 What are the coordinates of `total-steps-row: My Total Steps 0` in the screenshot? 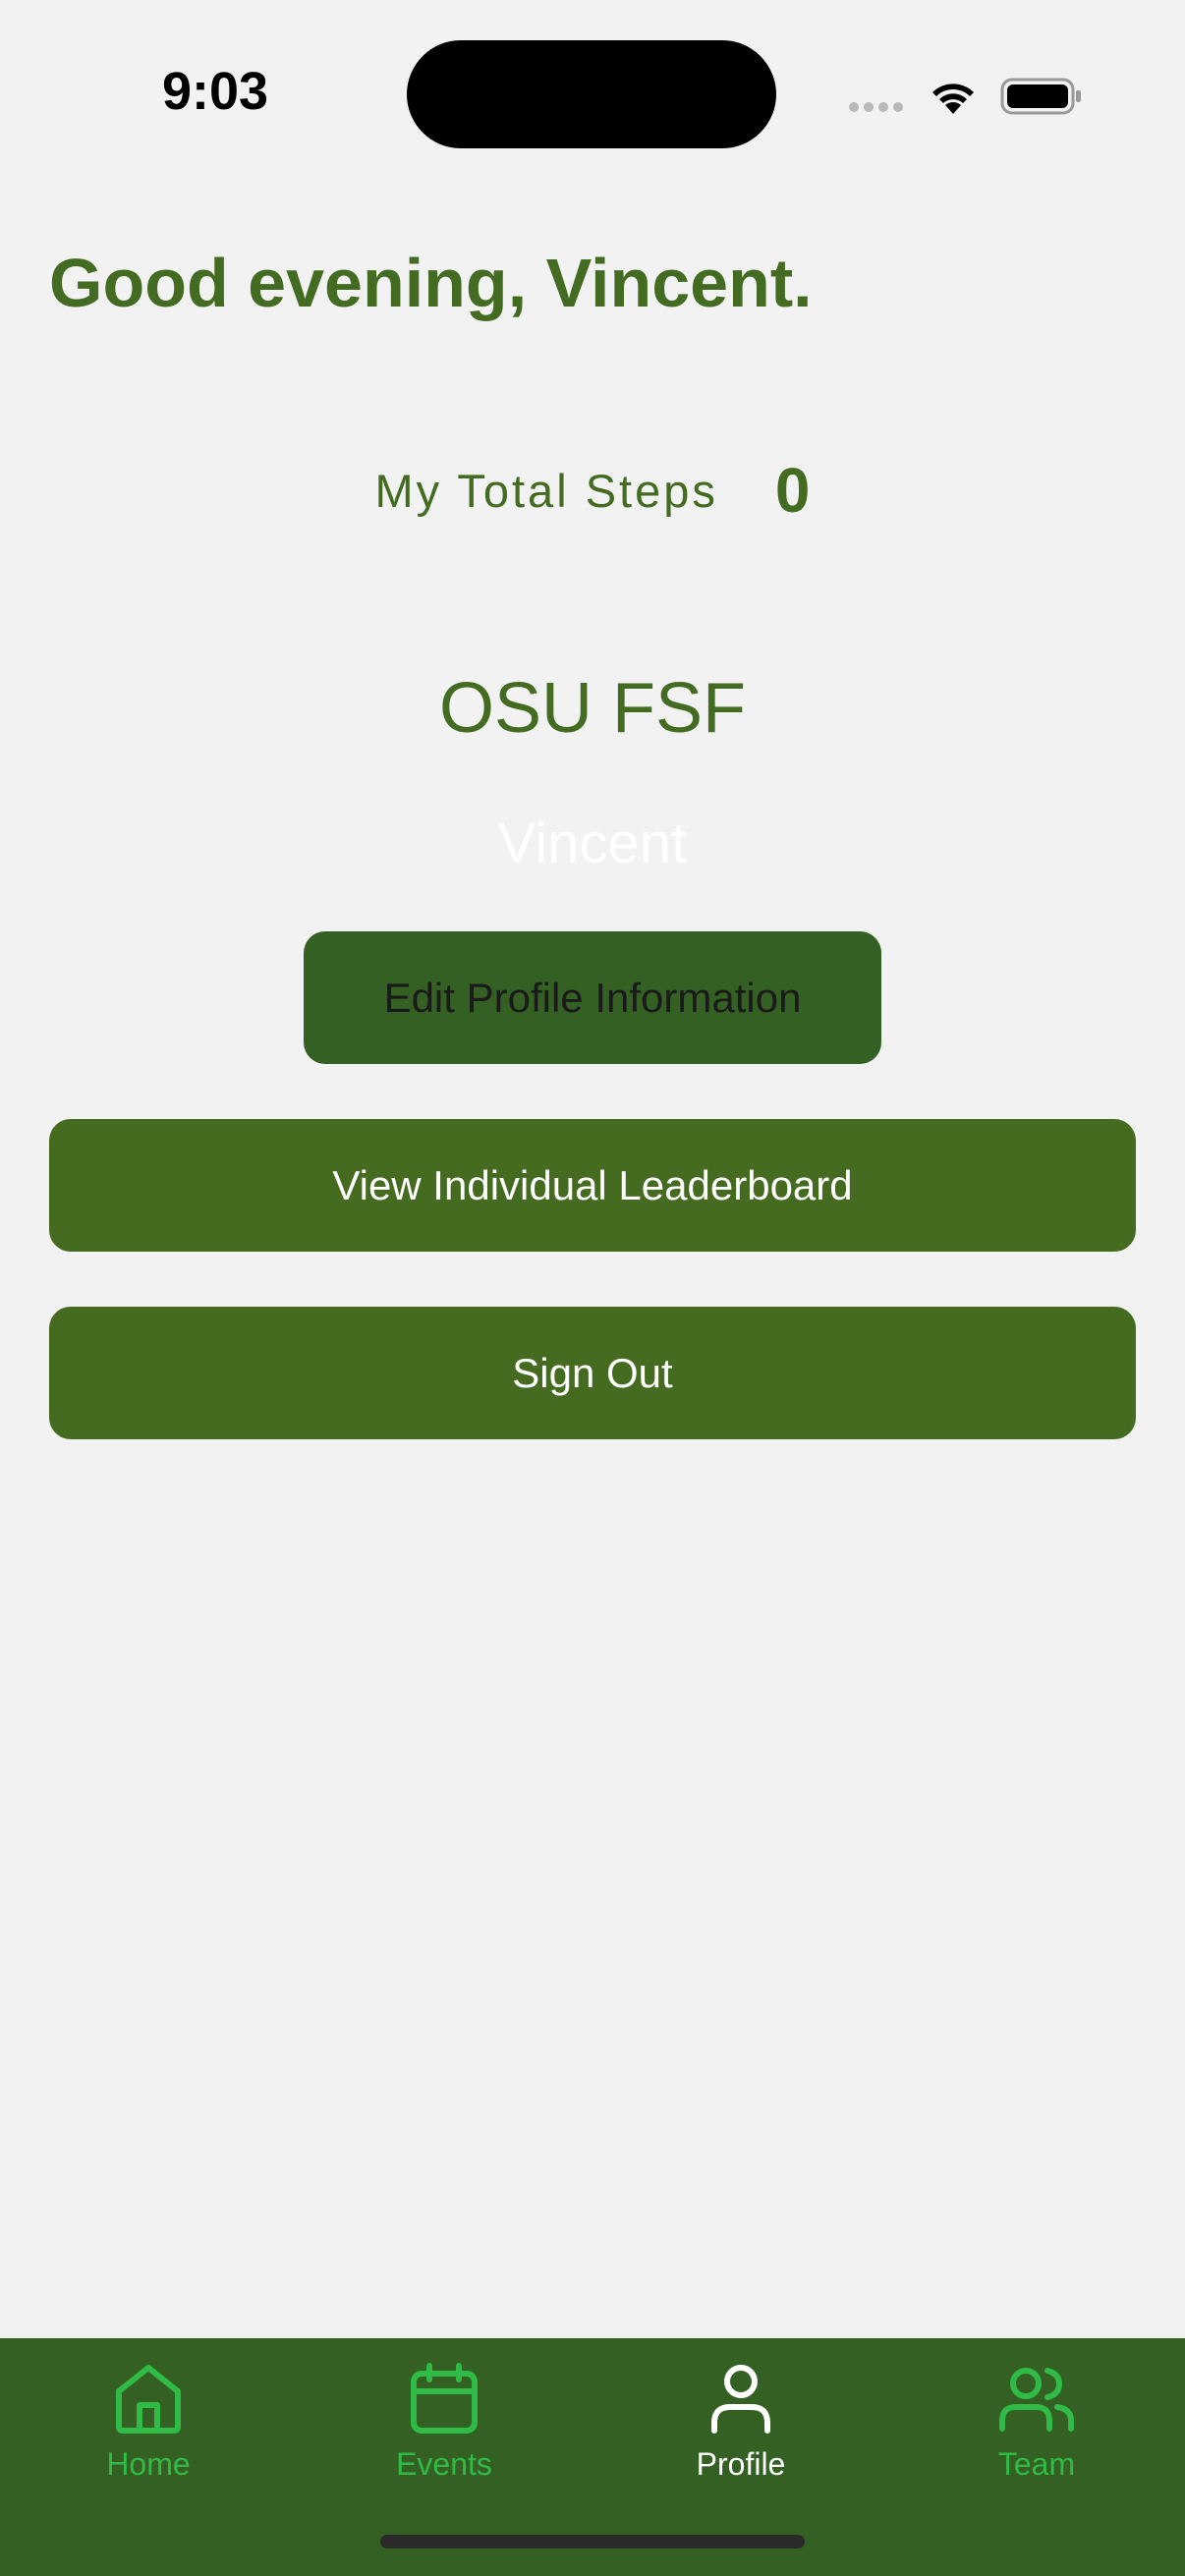 It's located at (592, 490).